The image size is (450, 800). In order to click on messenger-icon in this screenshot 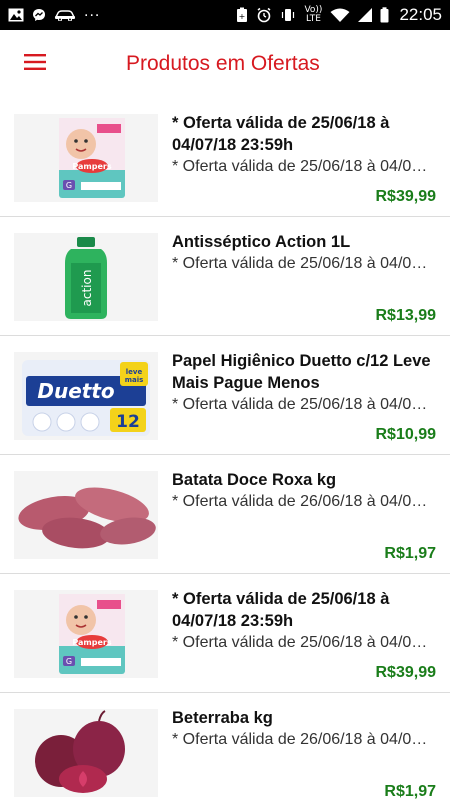, I will do `click(39, 15)`.